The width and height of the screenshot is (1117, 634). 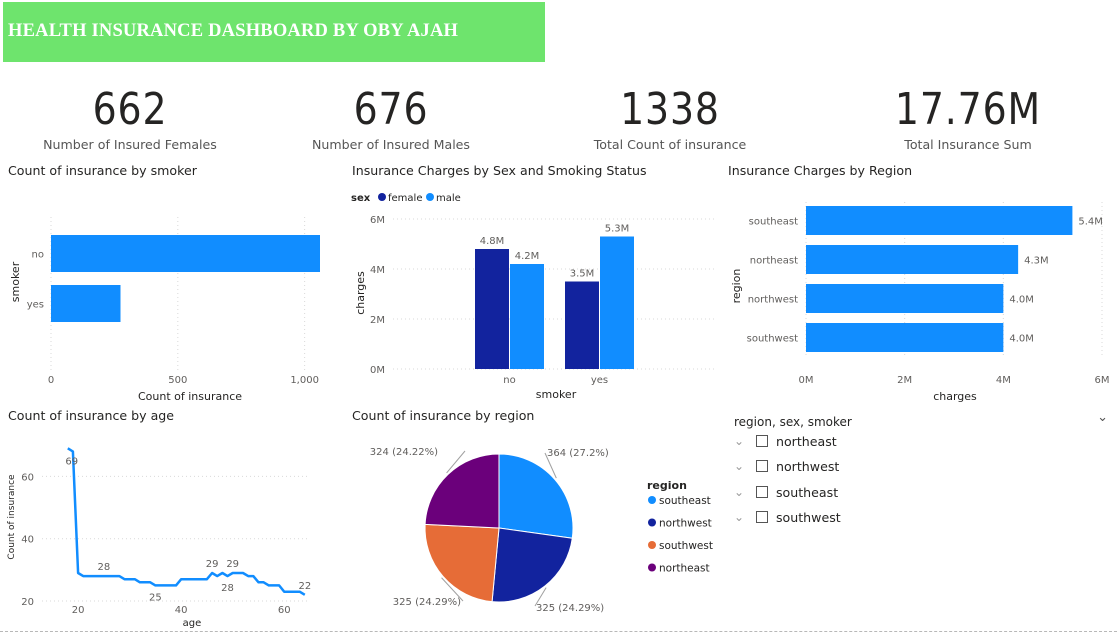 I want to click on slicer-item-northwest: ⌄ northwest, so click(x=786, y=466).